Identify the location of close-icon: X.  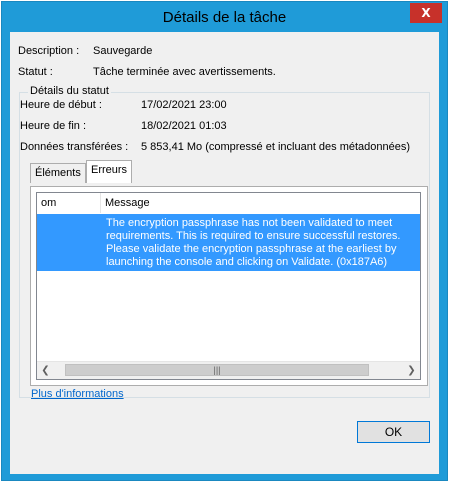
(426, 13).